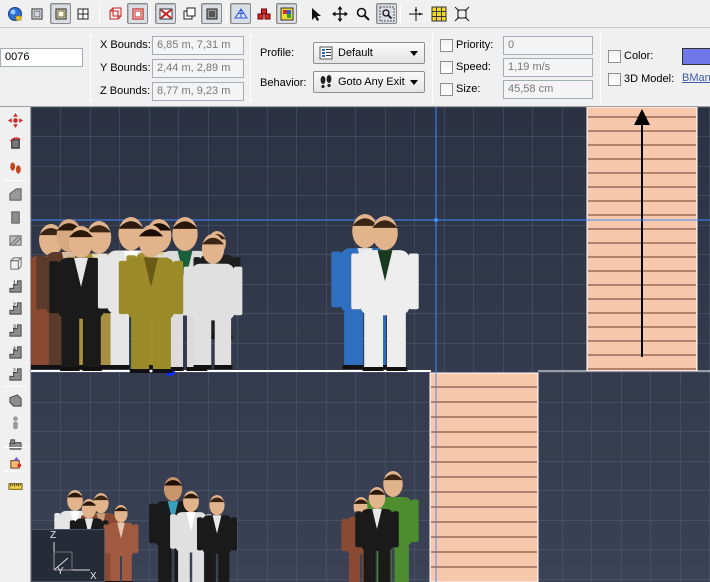  Describe the element at coordinates (475, 45) in the screenshot. I see `priority-label: Priority:` at that location.